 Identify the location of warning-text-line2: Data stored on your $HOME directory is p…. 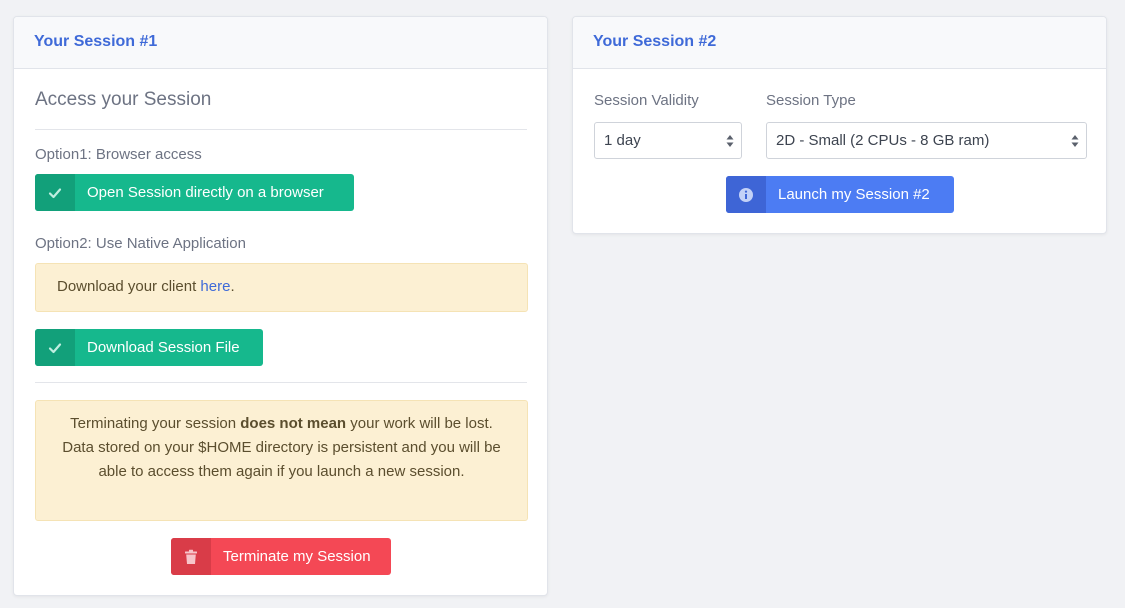
(281, 459).